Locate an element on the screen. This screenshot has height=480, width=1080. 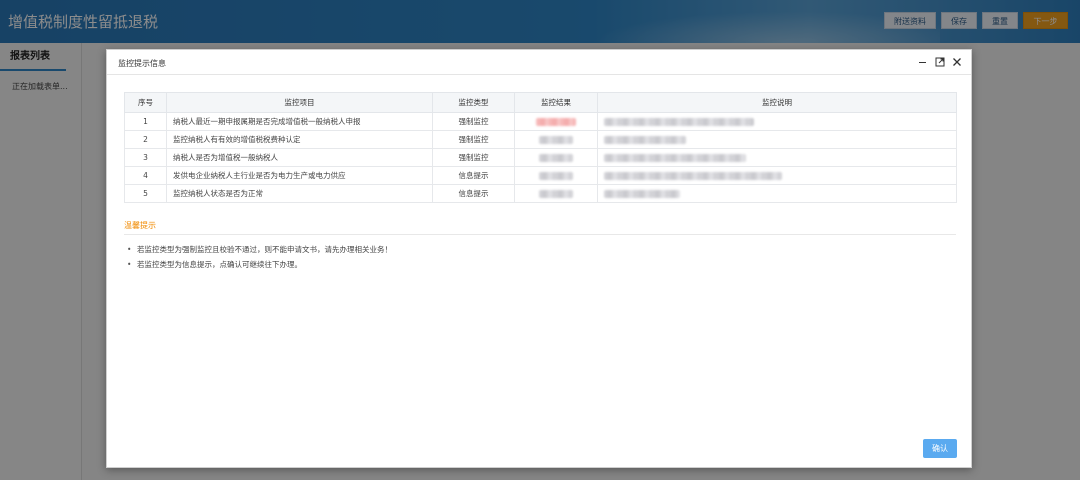
table-row: 5 监控纳税人状态是否为正常 信息提示 is located at coordinates (540, 193).